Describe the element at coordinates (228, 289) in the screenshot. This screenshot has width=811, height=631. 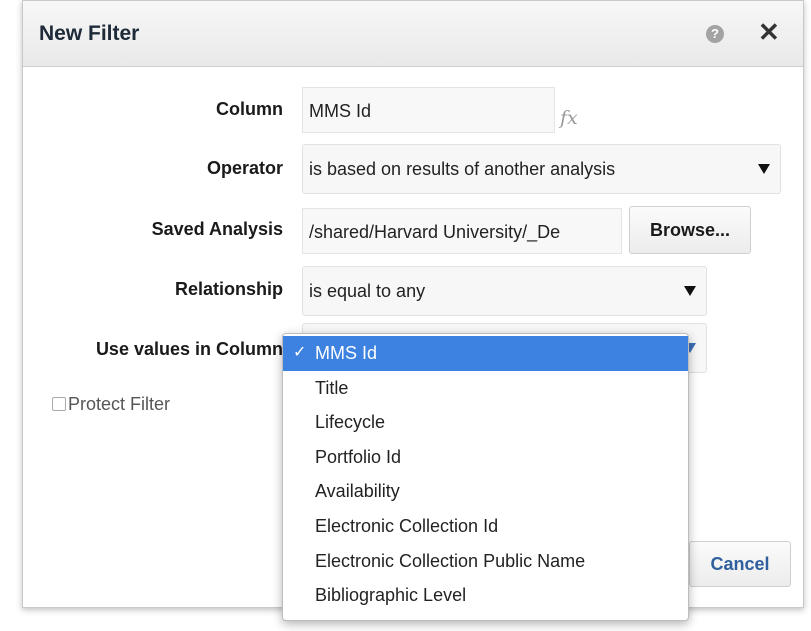
I see `relationship-label: Relationship` at that location.